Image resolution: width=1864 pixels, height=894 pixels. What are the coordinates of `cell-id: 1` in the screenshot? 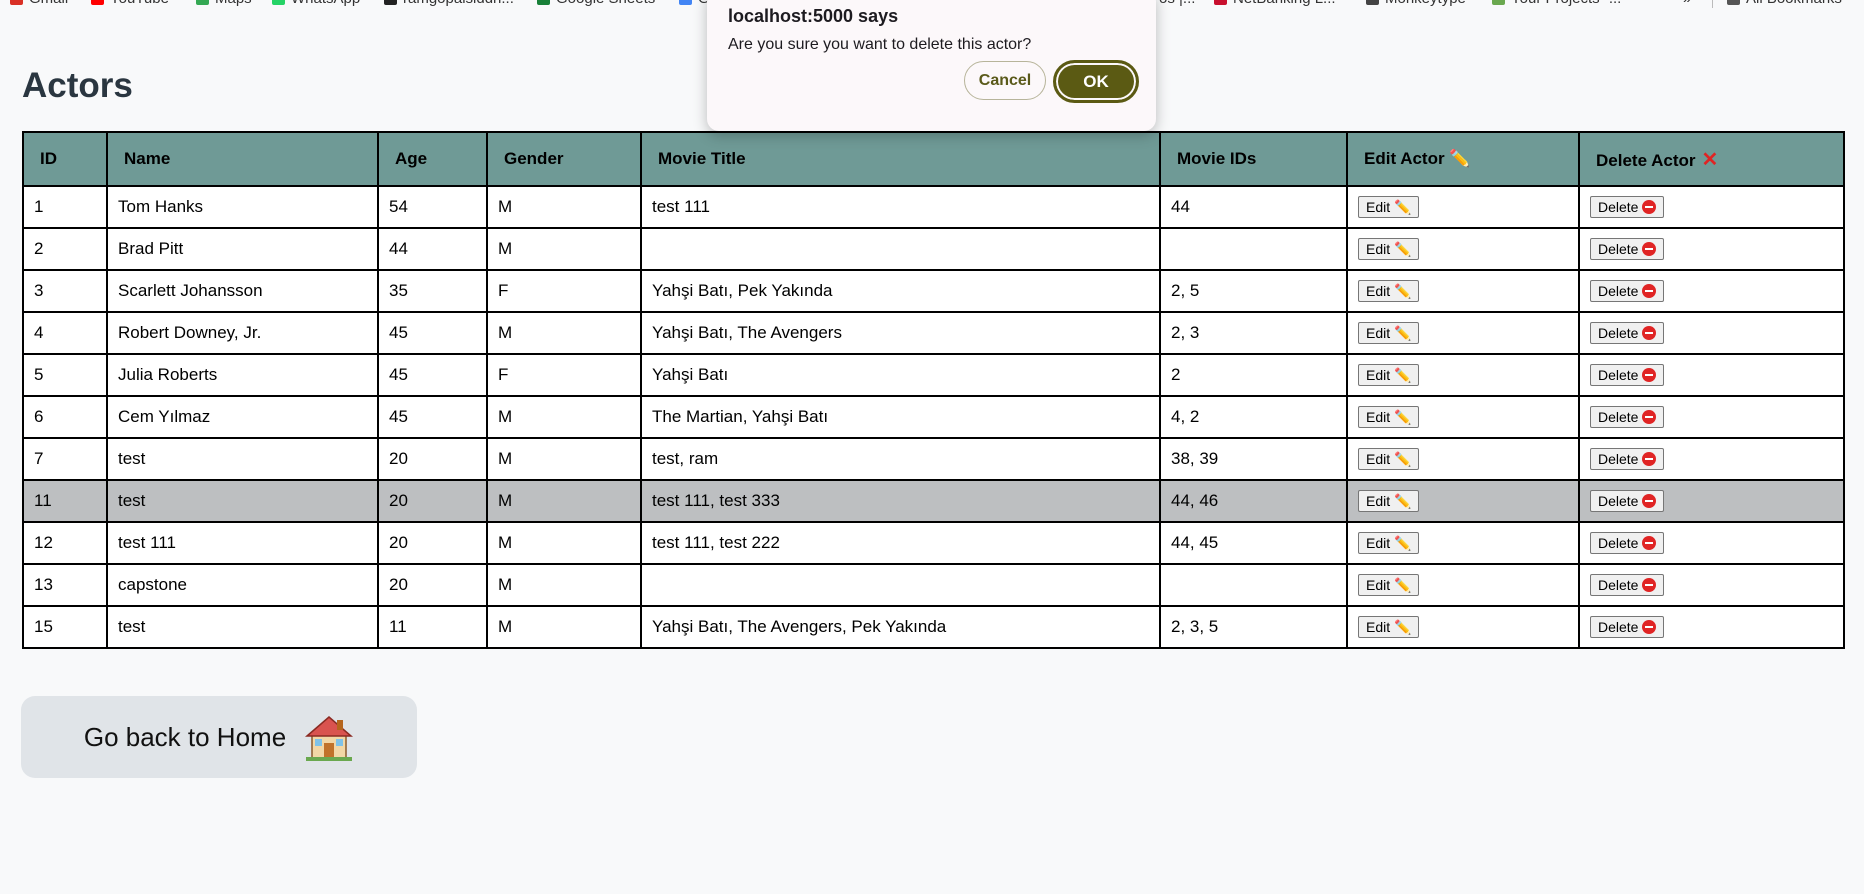 It's located at (65, 207).